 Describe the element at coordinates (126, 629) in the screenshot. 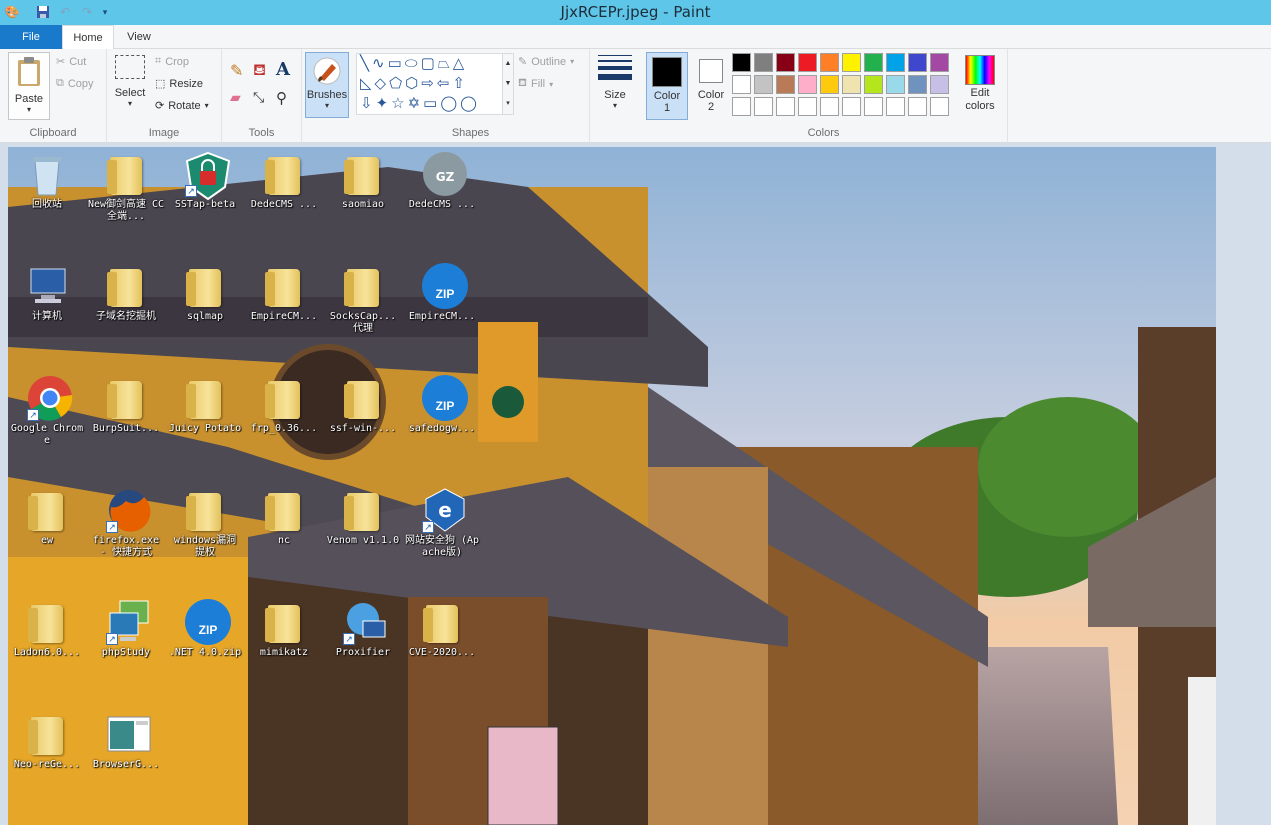

I see `desktop-icon: ↗ phpStudy` at that location.